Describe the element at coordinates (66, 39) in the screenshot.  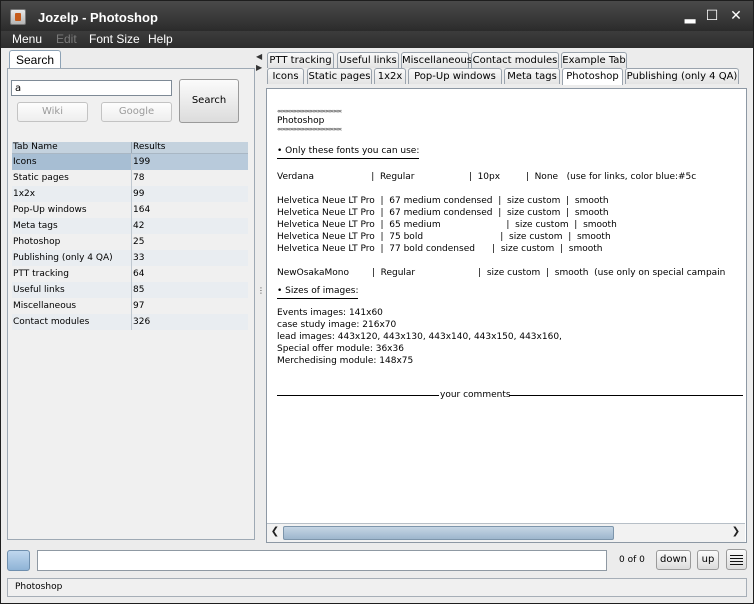
I see `menu-edit: Edit` at that location.